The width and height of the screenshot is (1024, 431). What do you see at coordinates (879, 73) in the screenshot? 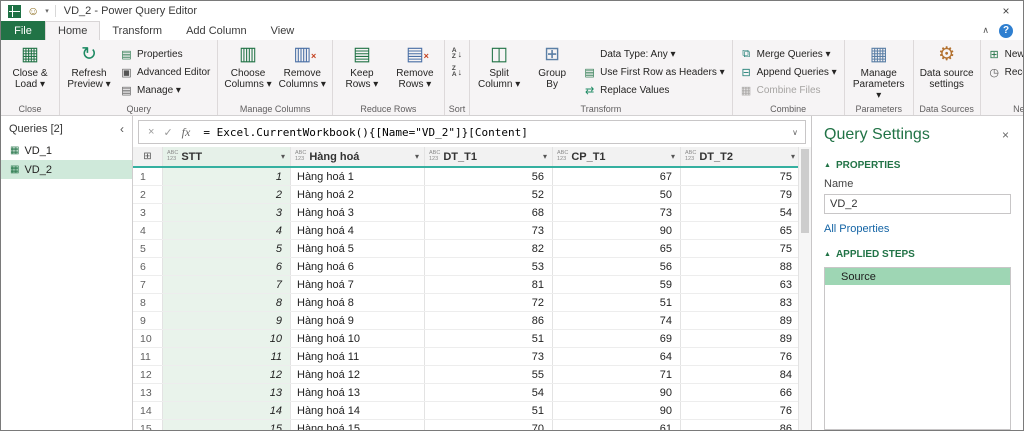
I see `manage-parameters-button: ▦ Manage Parameters ▾` at bounding box center [879, 73].